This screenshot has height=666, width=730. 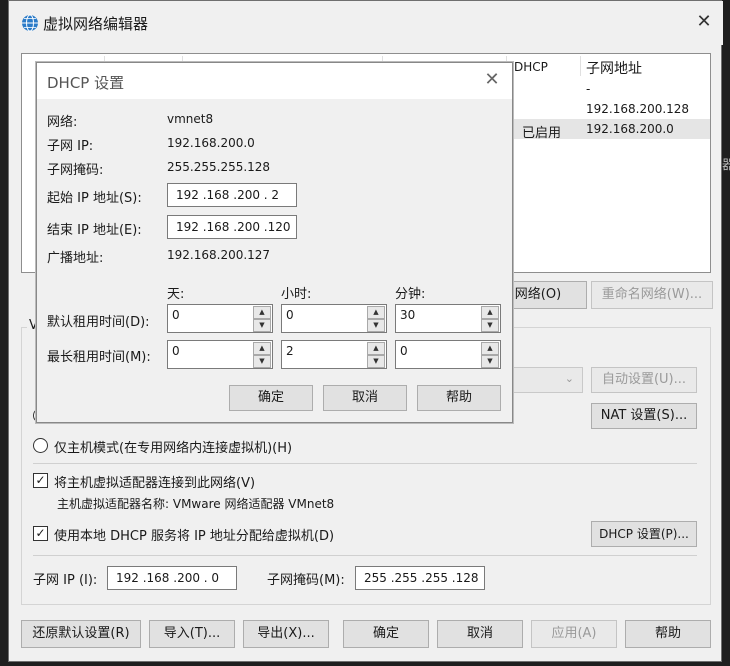 I want to click on days-header: 天:, so click(x=176, y=294).